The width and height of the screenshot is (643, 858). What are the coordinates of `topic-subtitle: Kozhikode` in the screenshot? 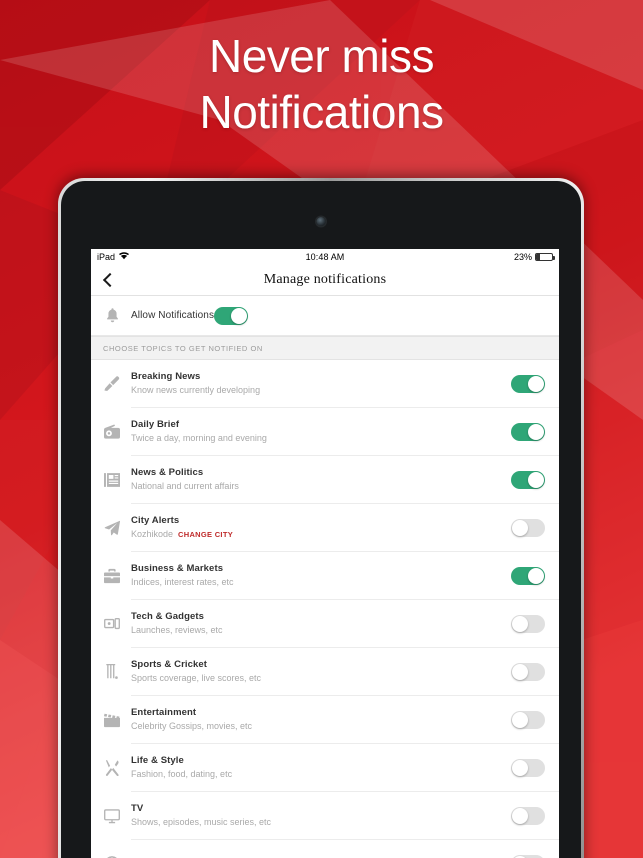 It's located at (152, 534).